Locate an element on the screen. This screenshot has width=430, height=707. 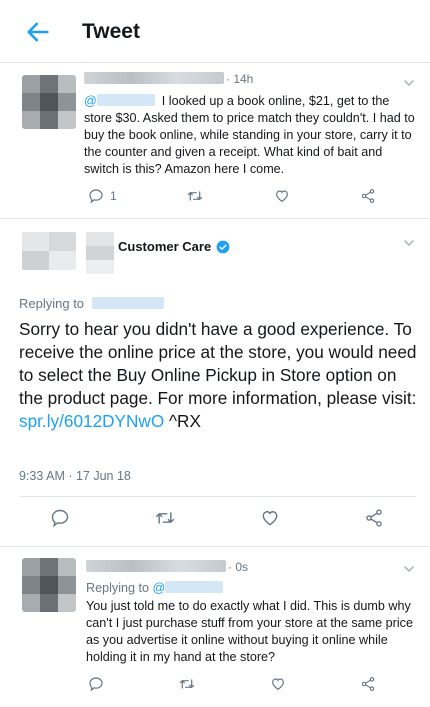
reply-button: 1 is located at coordinates (102, 196).